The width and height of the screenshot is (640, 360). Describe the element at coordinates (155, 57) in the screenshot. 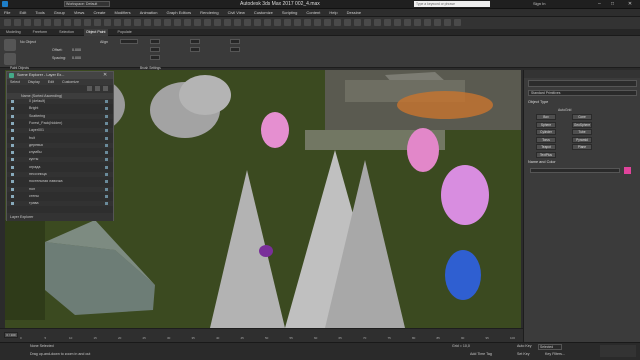

I see `z-spinner` at that location.